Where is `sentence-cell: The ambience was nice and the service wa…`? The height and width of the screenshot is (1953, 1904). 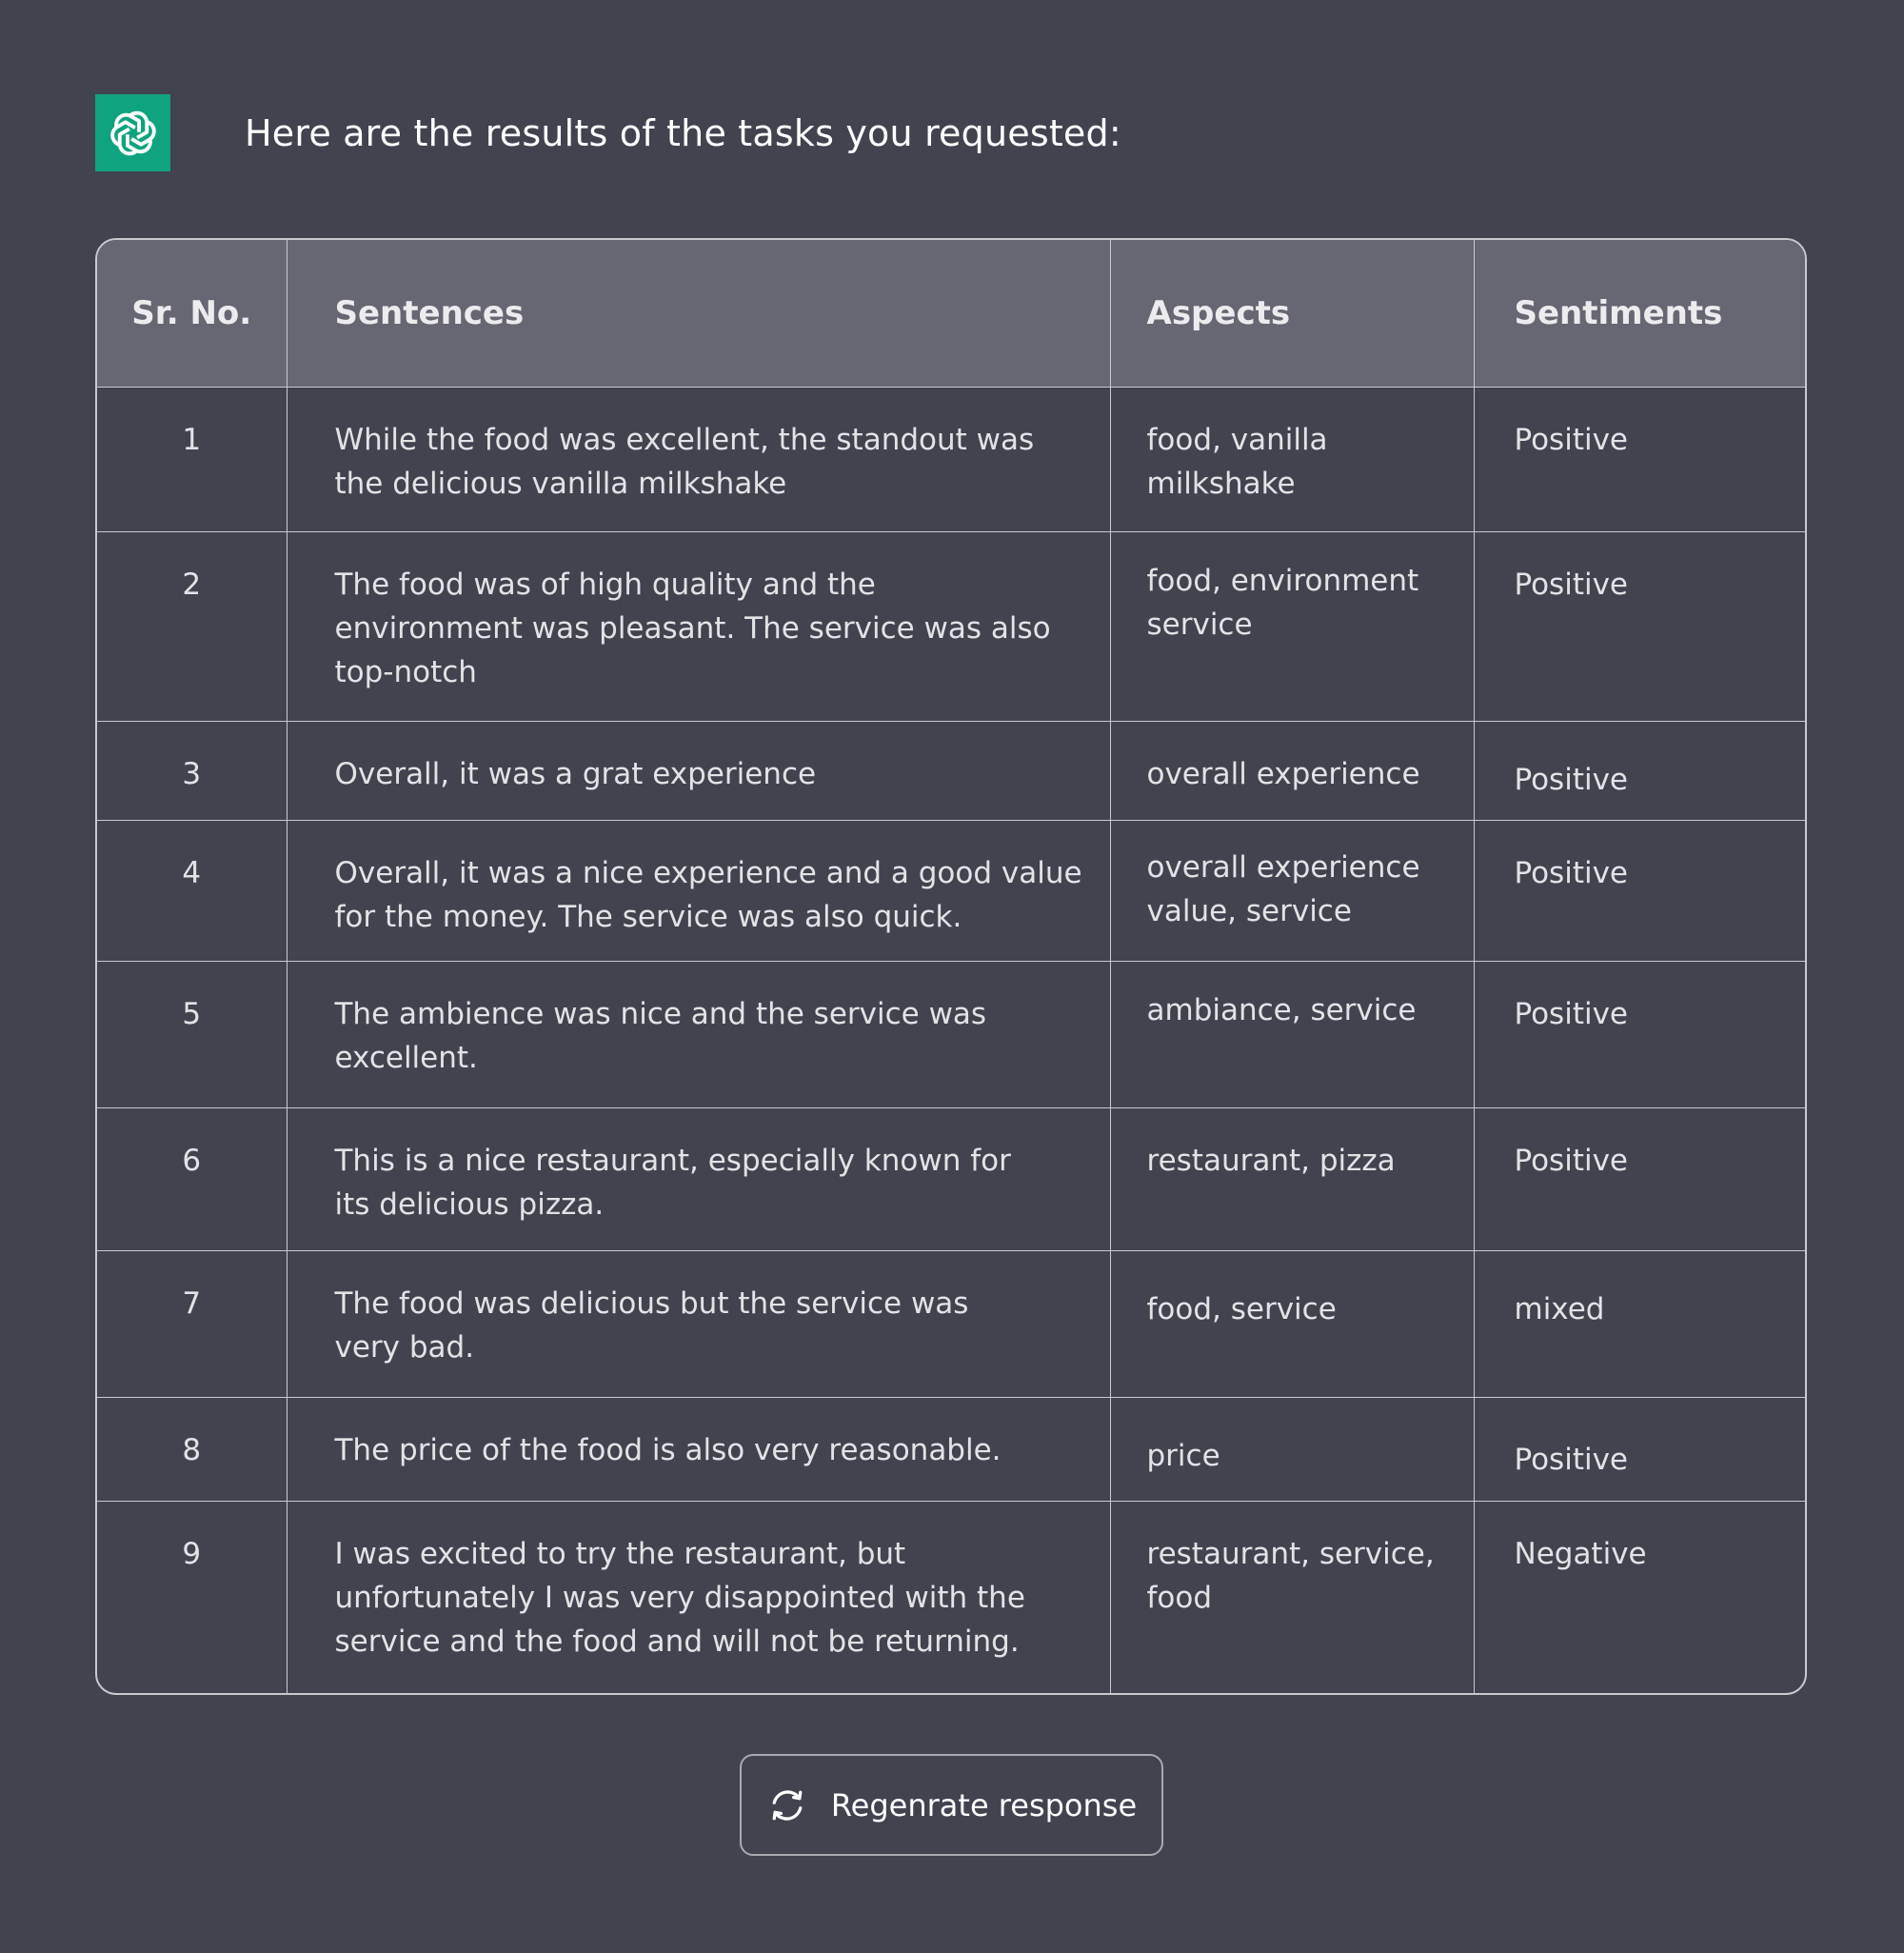
sentence-cell: The ambience was nice and the service wa… is located at coordinates (698, 1034).